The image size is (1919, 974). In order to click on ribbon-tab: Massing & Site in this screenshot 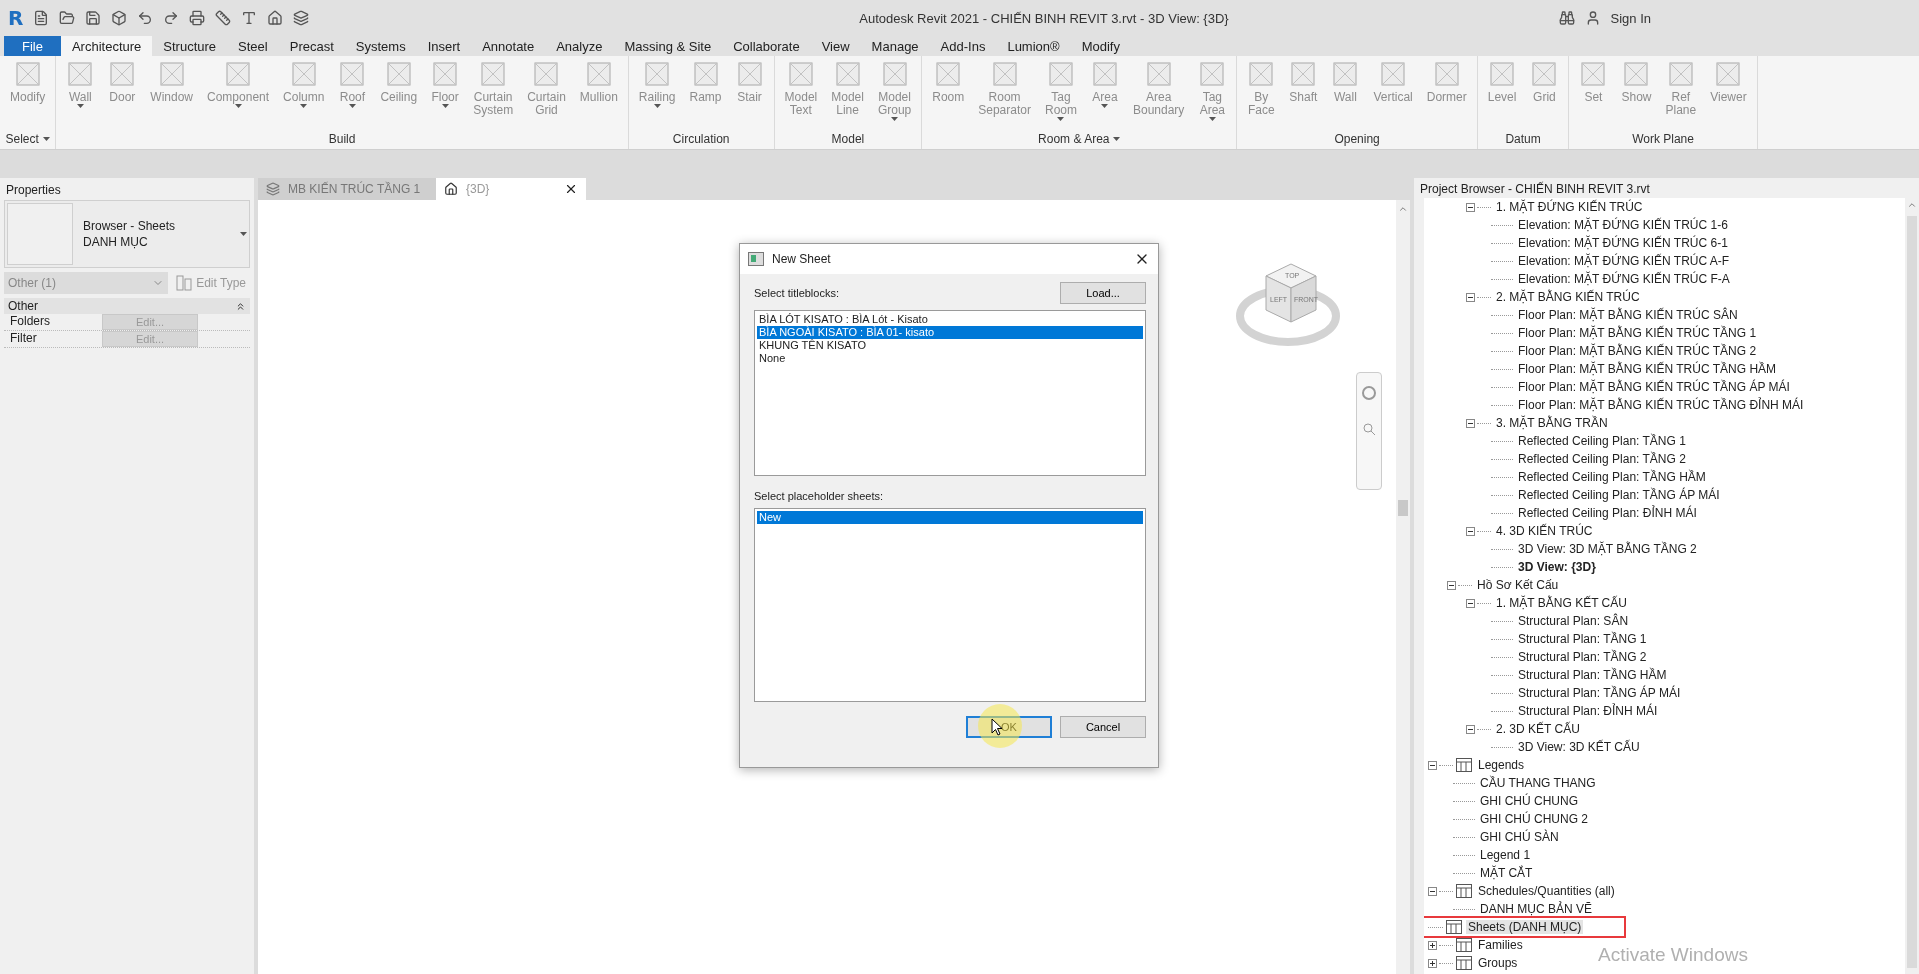, I will do `click(668, 46)`.